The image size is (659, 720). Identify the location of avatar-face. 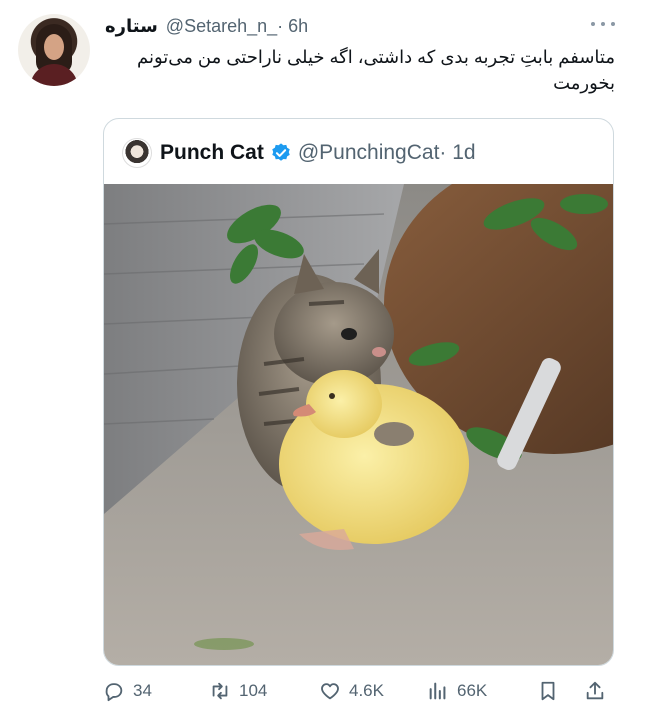
(54, 47).